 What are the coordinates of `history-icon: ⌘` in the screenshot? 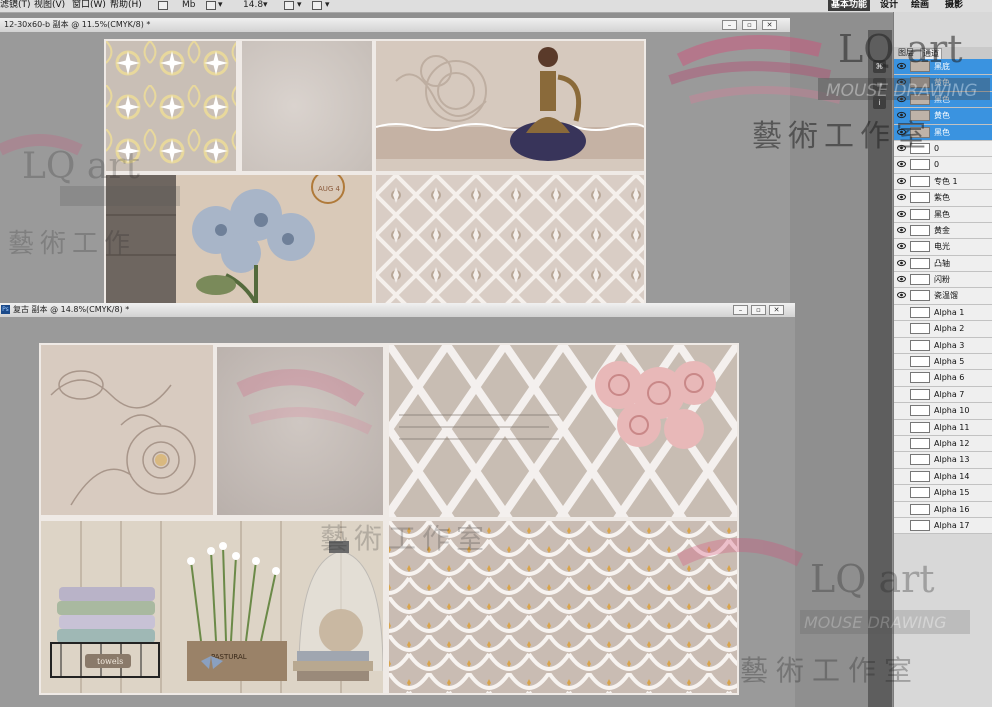 It's located at (879, 66).